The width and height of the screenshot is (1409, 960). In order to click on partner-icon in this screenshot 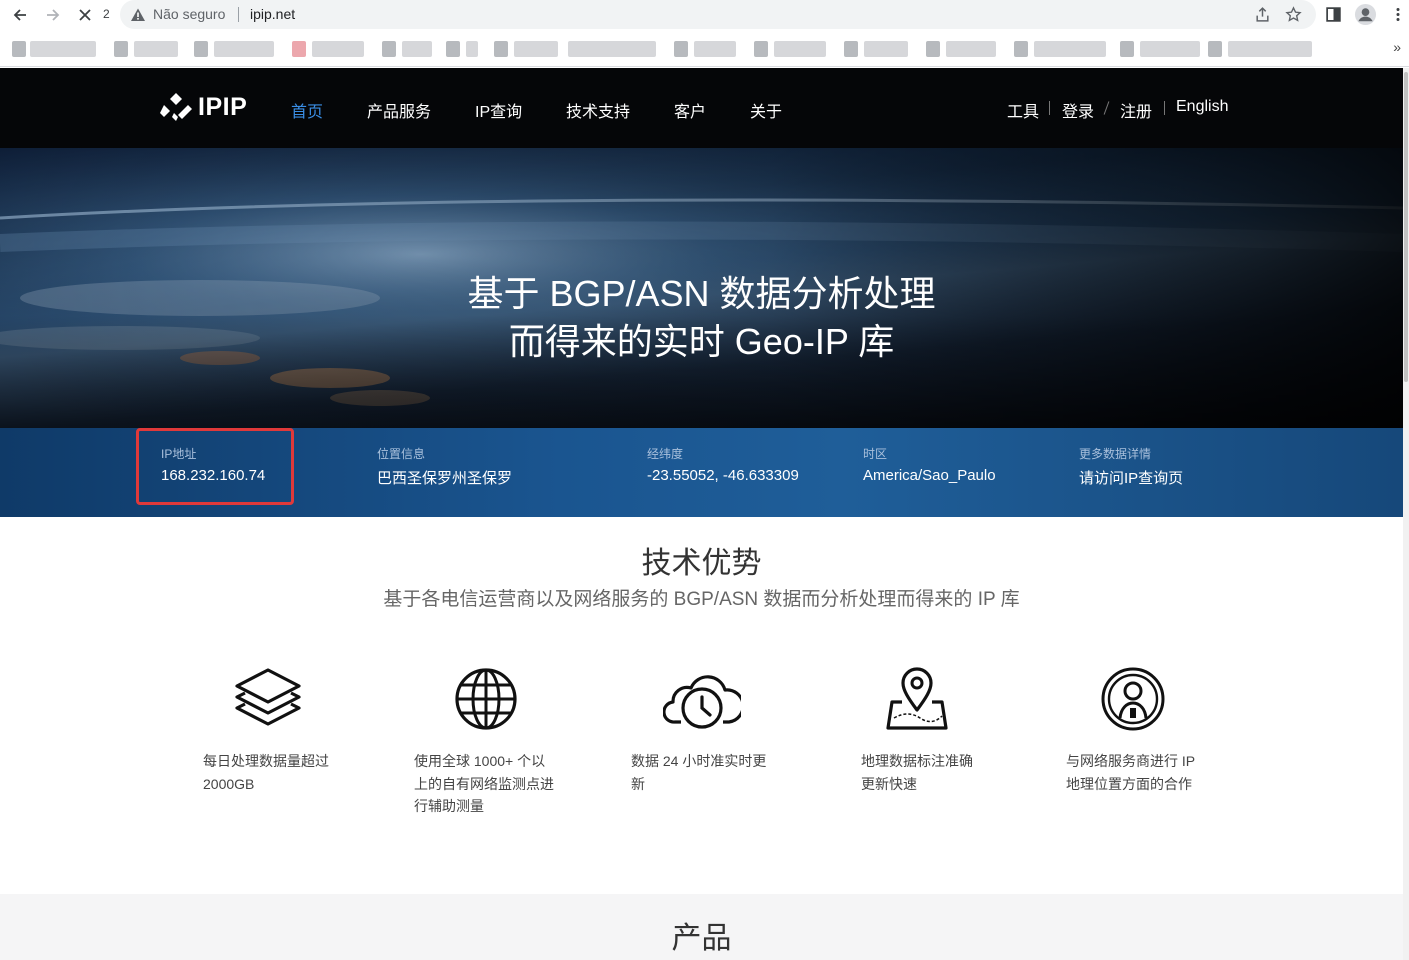, I will do `click(1133, 699)`.